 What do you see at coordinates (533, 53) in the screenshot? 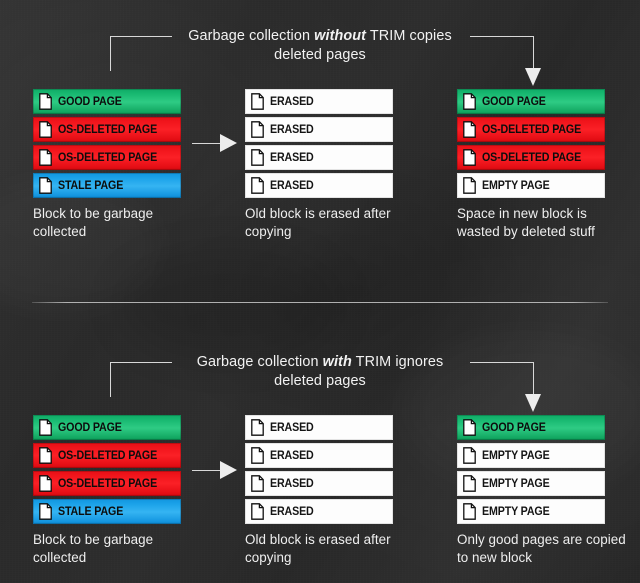
I see `connector-right-vertical` at bounding box center [533, 53].